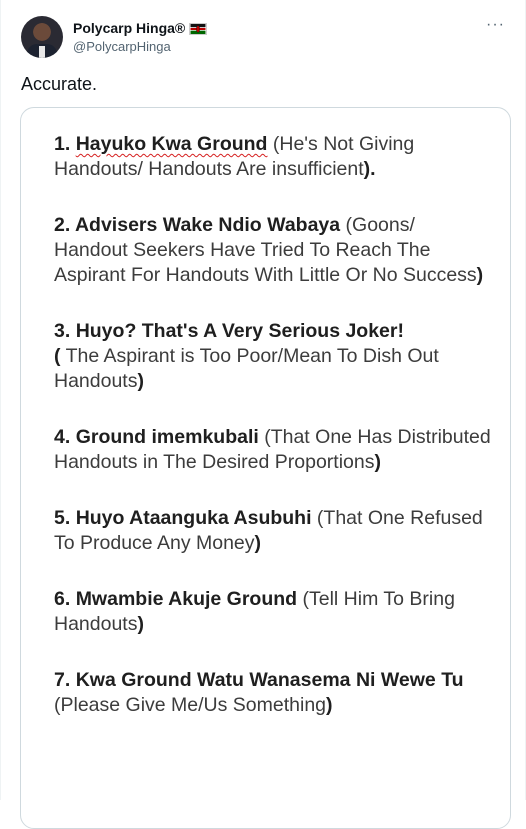 The height and width of the screenshot is (829, 526). What do you see at coordinates (42, 37) in the screenshot?
I see `avatar` at bounding box center [42, 37].